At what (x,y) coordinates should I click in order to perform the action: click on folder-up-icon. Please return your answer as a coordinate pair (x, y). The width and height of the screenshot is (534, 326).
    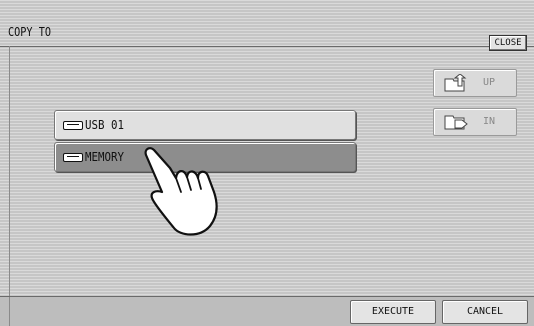
    Looking at the image, I should click on (455, 83).